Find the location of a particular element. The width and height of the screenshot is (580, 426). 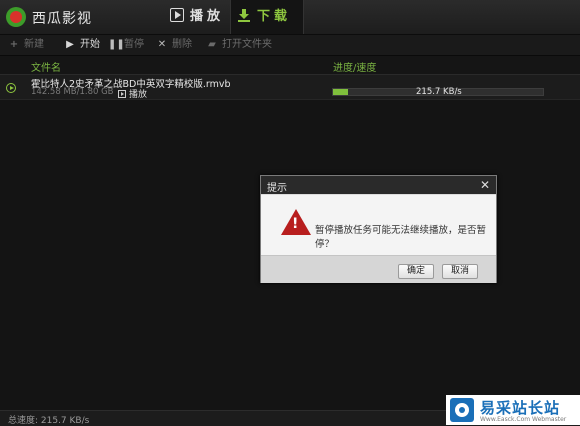

toolbar: + 新建 ▶ 开始 ❚❚暂停 ✕ 删除 ▰ 打开文件夹 is located at coordinates (290, 45).